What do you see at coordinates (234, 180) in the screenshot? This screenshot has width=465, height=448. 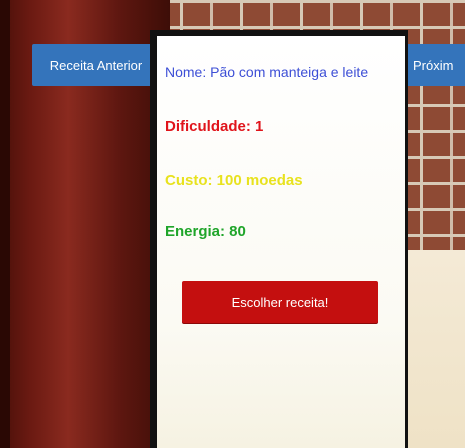 I see `recipe-cost: Custo: 100 moedas` at bounding box center [234, 180].